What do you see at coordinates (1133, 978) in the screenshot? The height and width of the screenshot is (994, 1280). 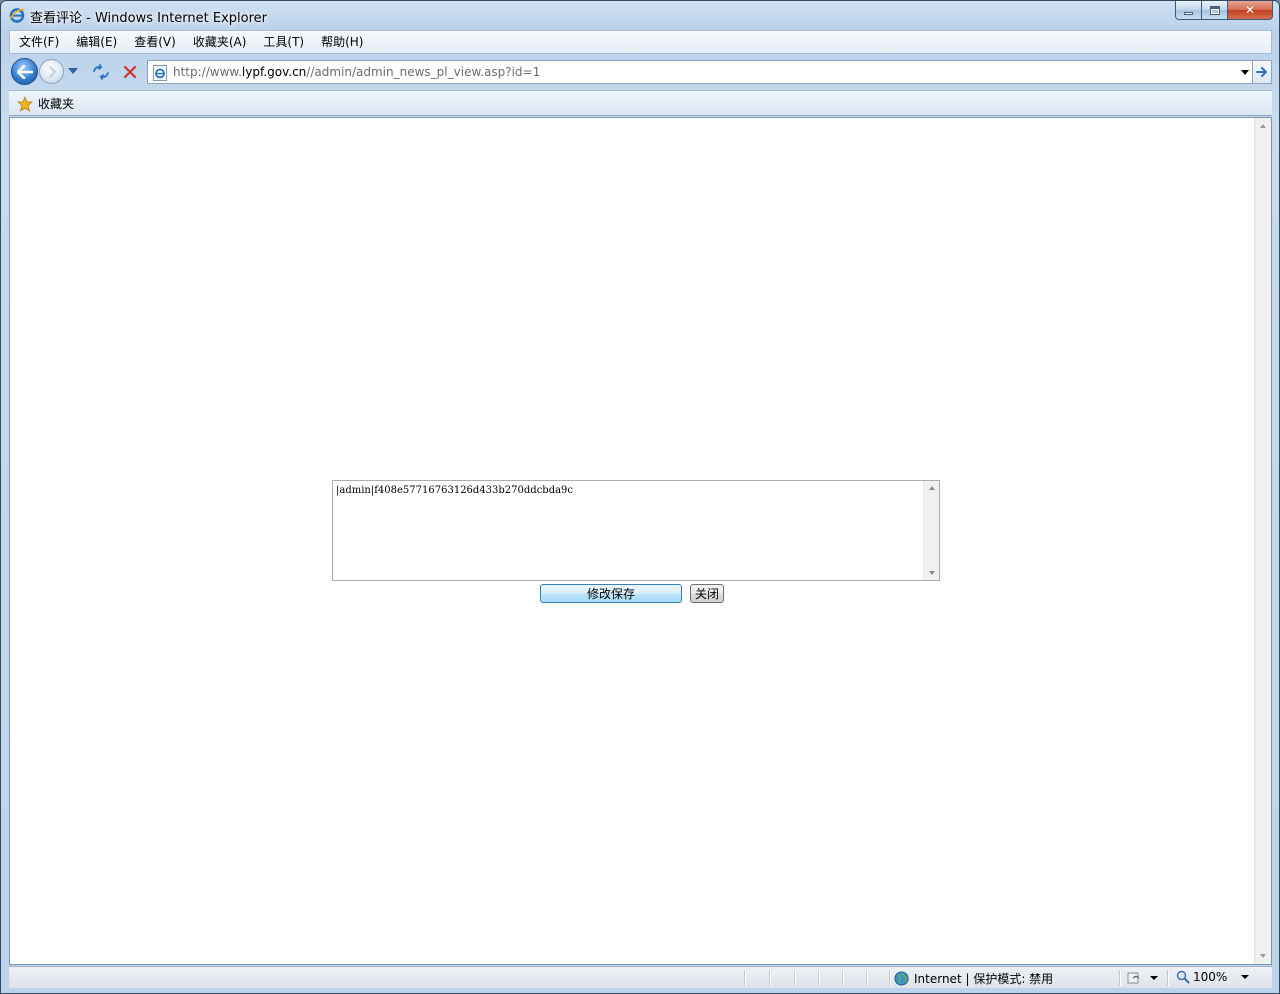 I see `popup-blocker-icon` at bounding box center [1133, 978].